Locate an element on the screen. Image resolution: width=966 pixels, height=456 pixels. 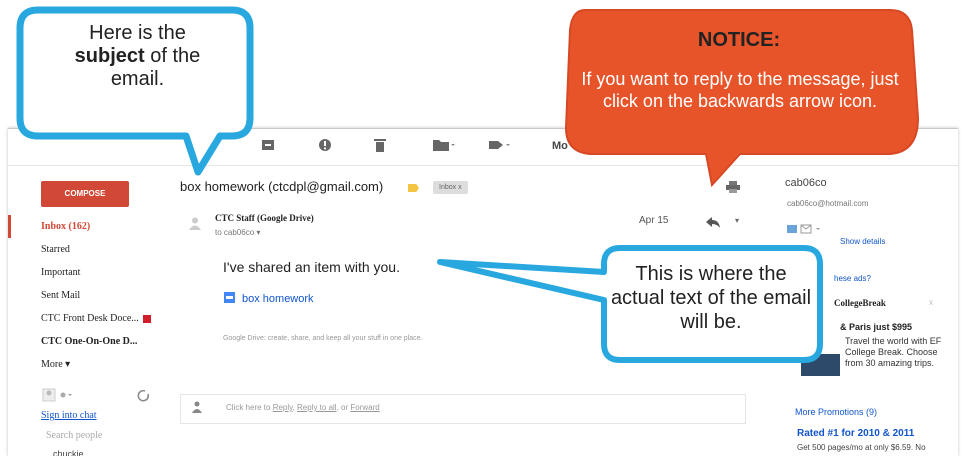
show-details-link: Show details is located at coordinates (862, 241).